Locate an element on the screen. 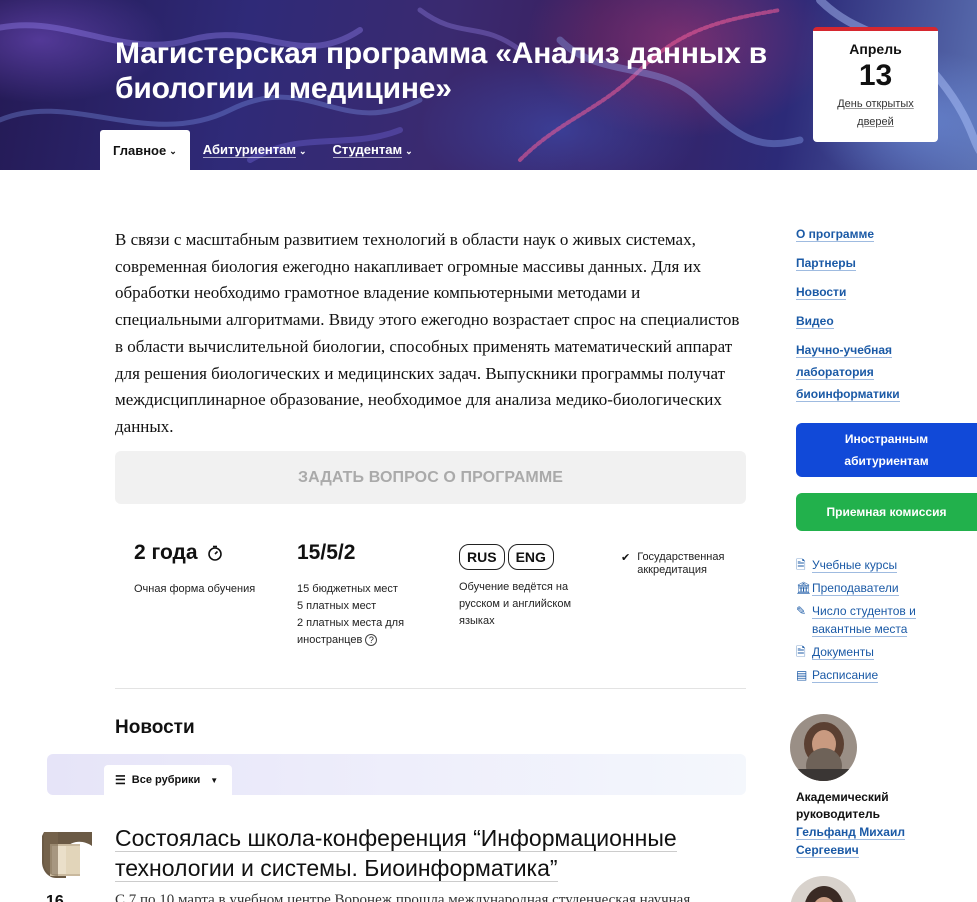 This screenshot has height=902, width=977. foreign-applicants-button: Иностранным абитуриентам is located at coordinates (886, 450).